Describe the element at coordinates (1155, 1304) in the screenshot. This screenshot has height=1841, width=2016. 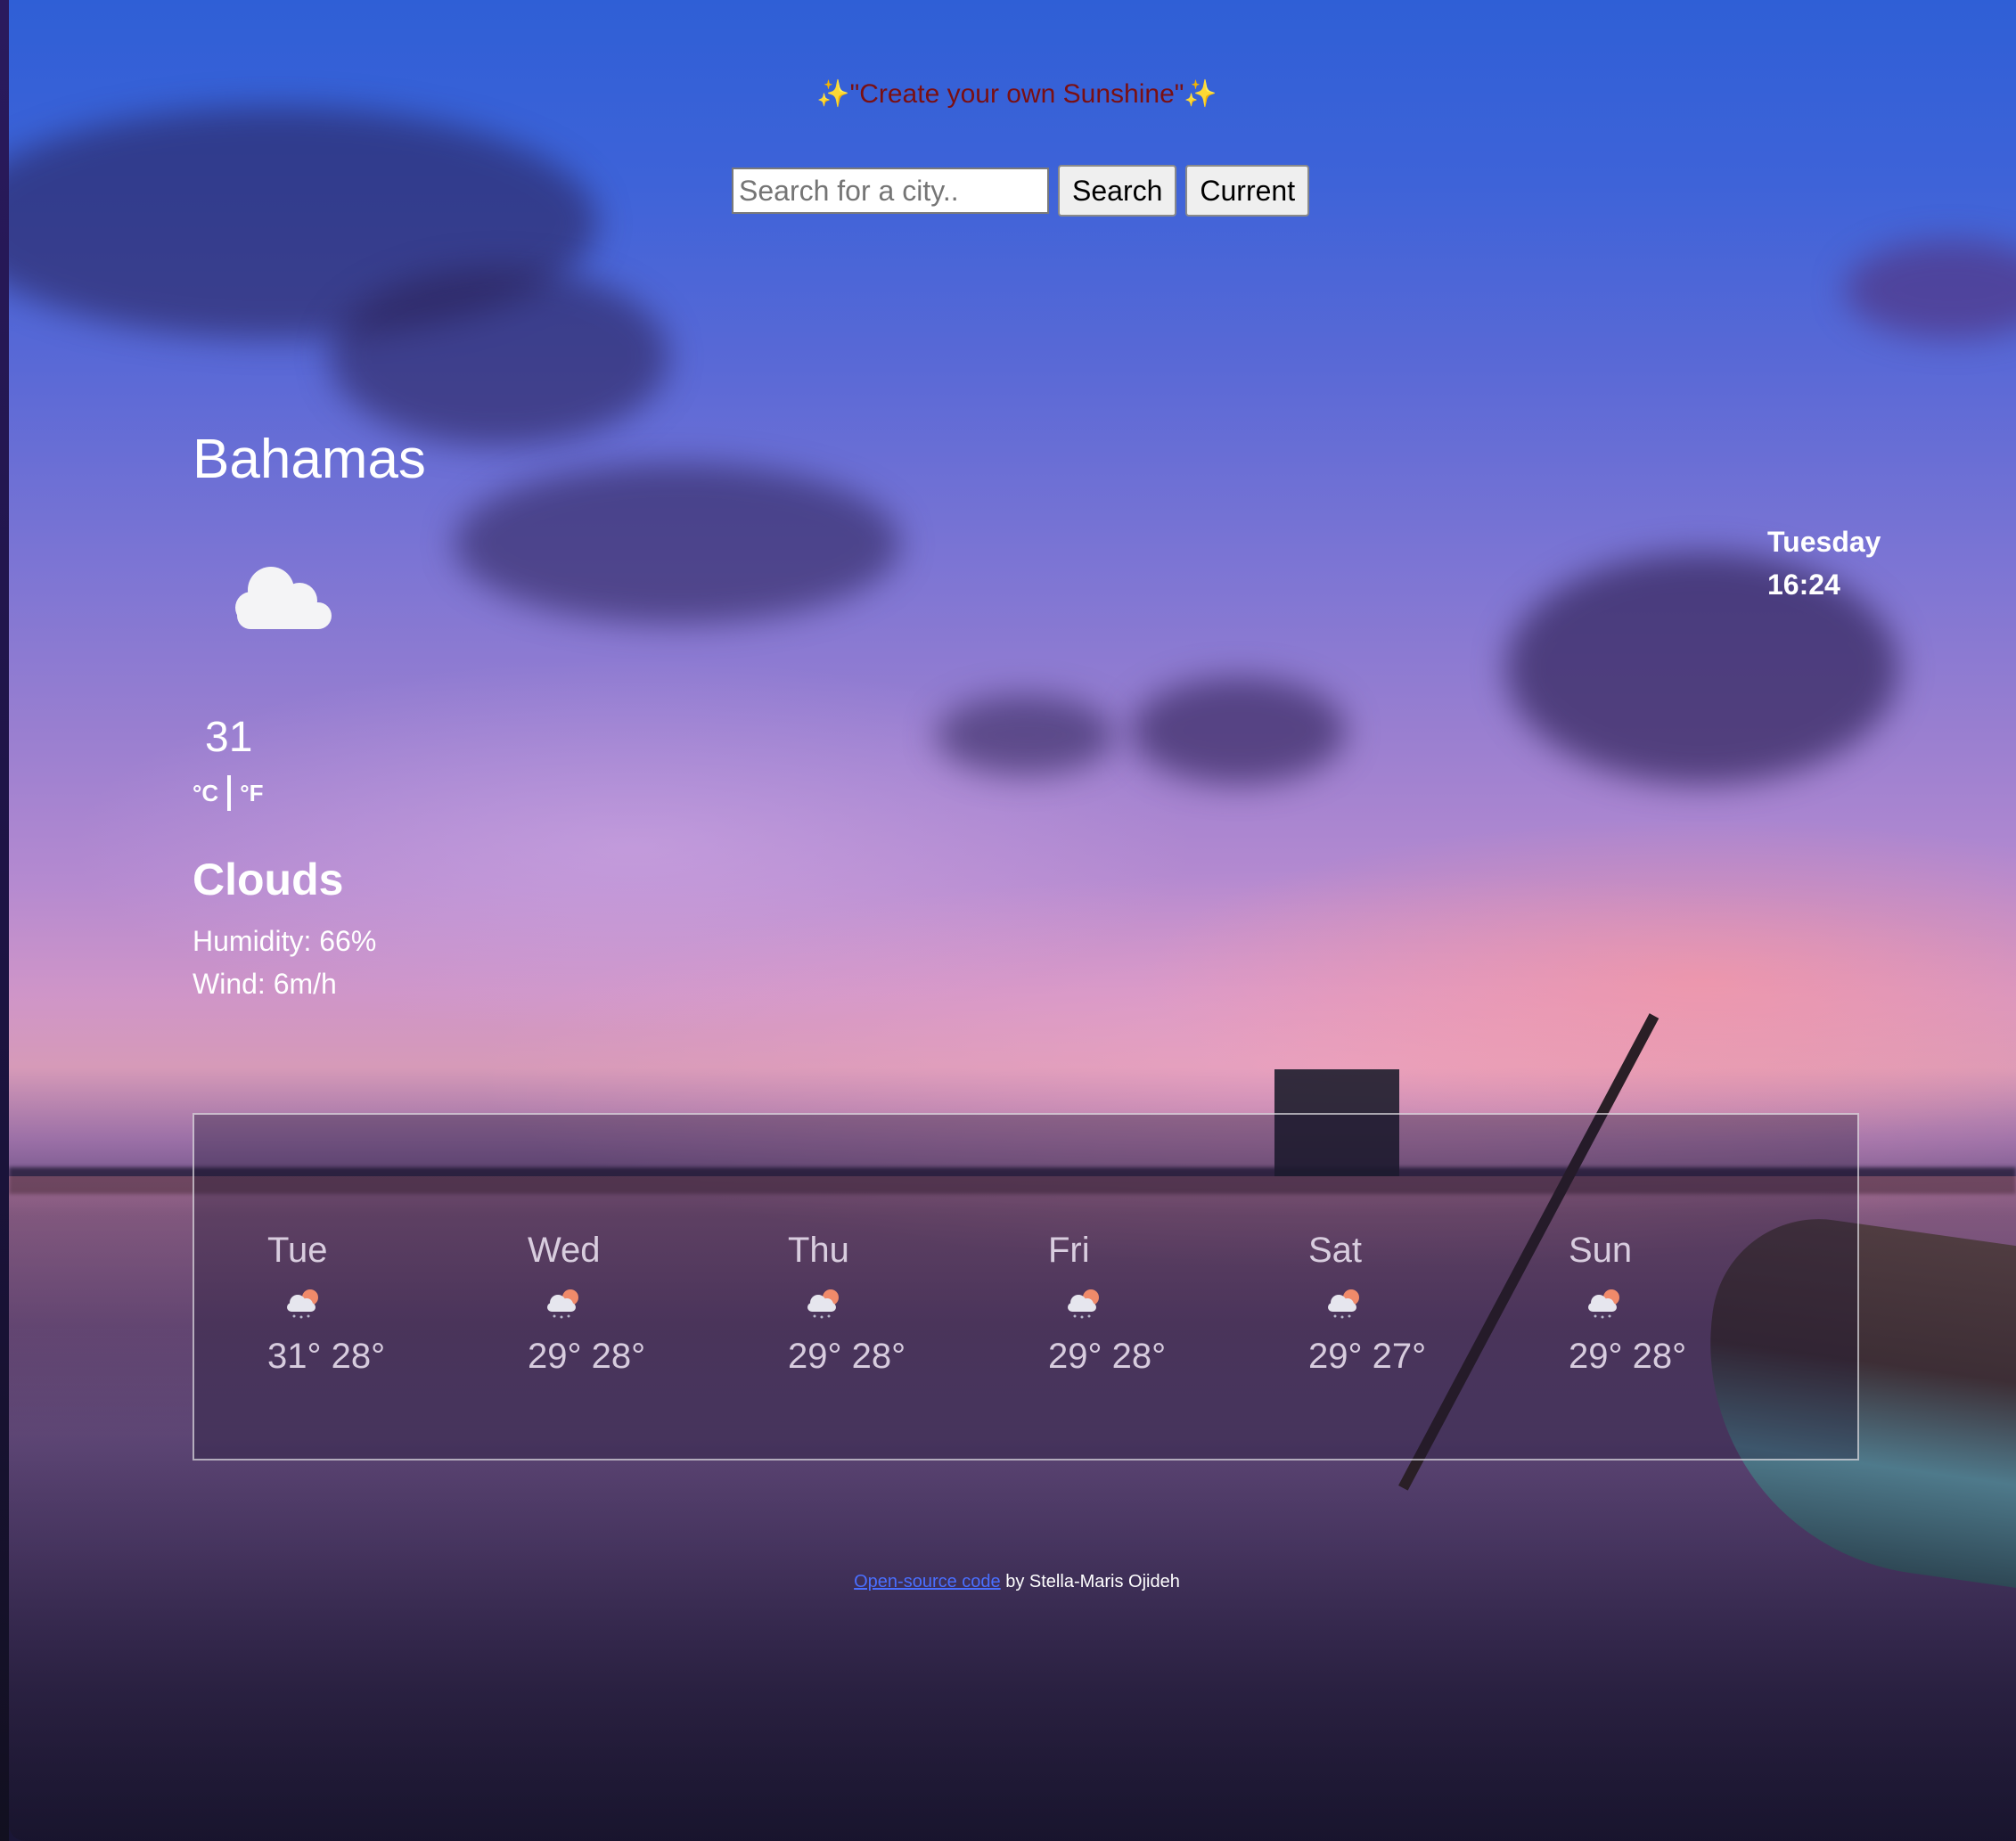
I see `forecast-day: Fri 29° 28°` at that location.